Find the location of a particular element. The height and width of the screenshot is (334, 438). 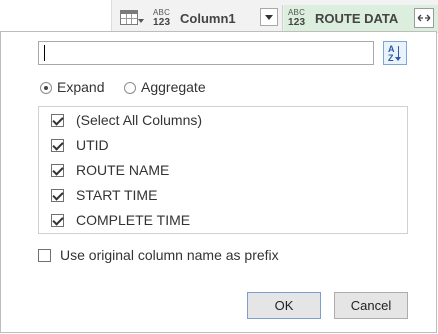

column-label: ROUTE NAME is located at coordinates (123, 170).